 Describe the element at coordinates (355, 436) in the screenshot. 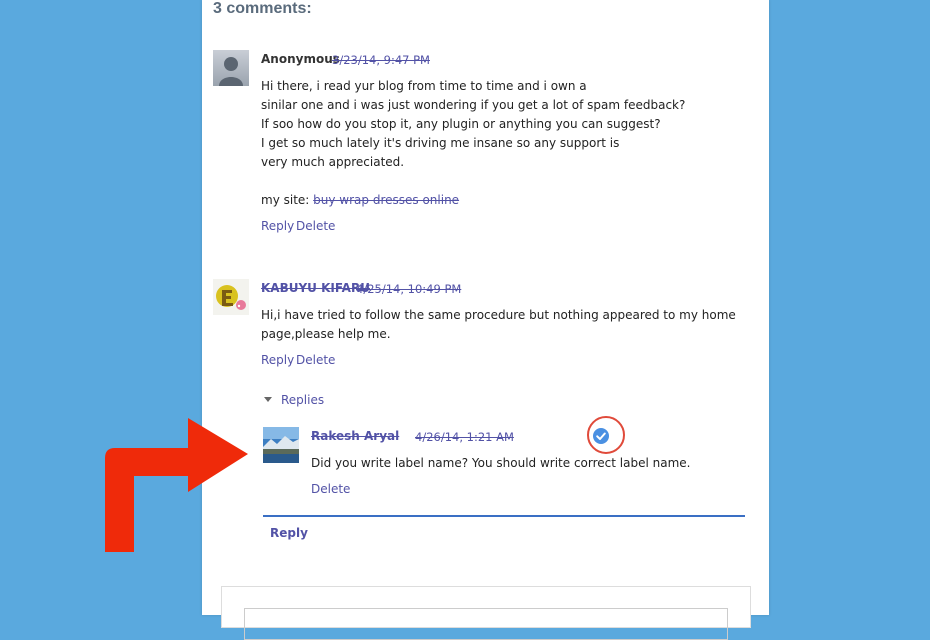

I see `reply-author-link: Rakesh Aryal` at that location.